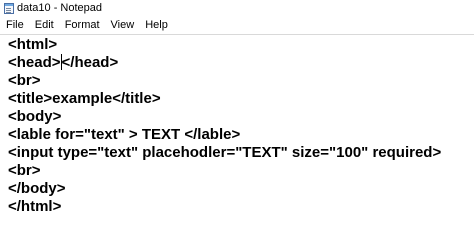 The image size is (474, 248). I want to click on menu-file: File, so click(12, 25).